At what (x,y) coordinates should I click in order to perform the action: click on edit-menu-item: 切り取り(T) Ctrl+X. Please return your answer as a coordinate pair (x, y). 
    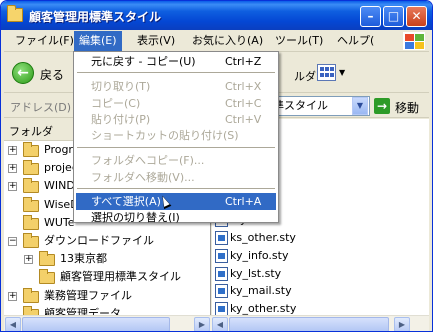
    Looking at the image, I should click on (176, 86).